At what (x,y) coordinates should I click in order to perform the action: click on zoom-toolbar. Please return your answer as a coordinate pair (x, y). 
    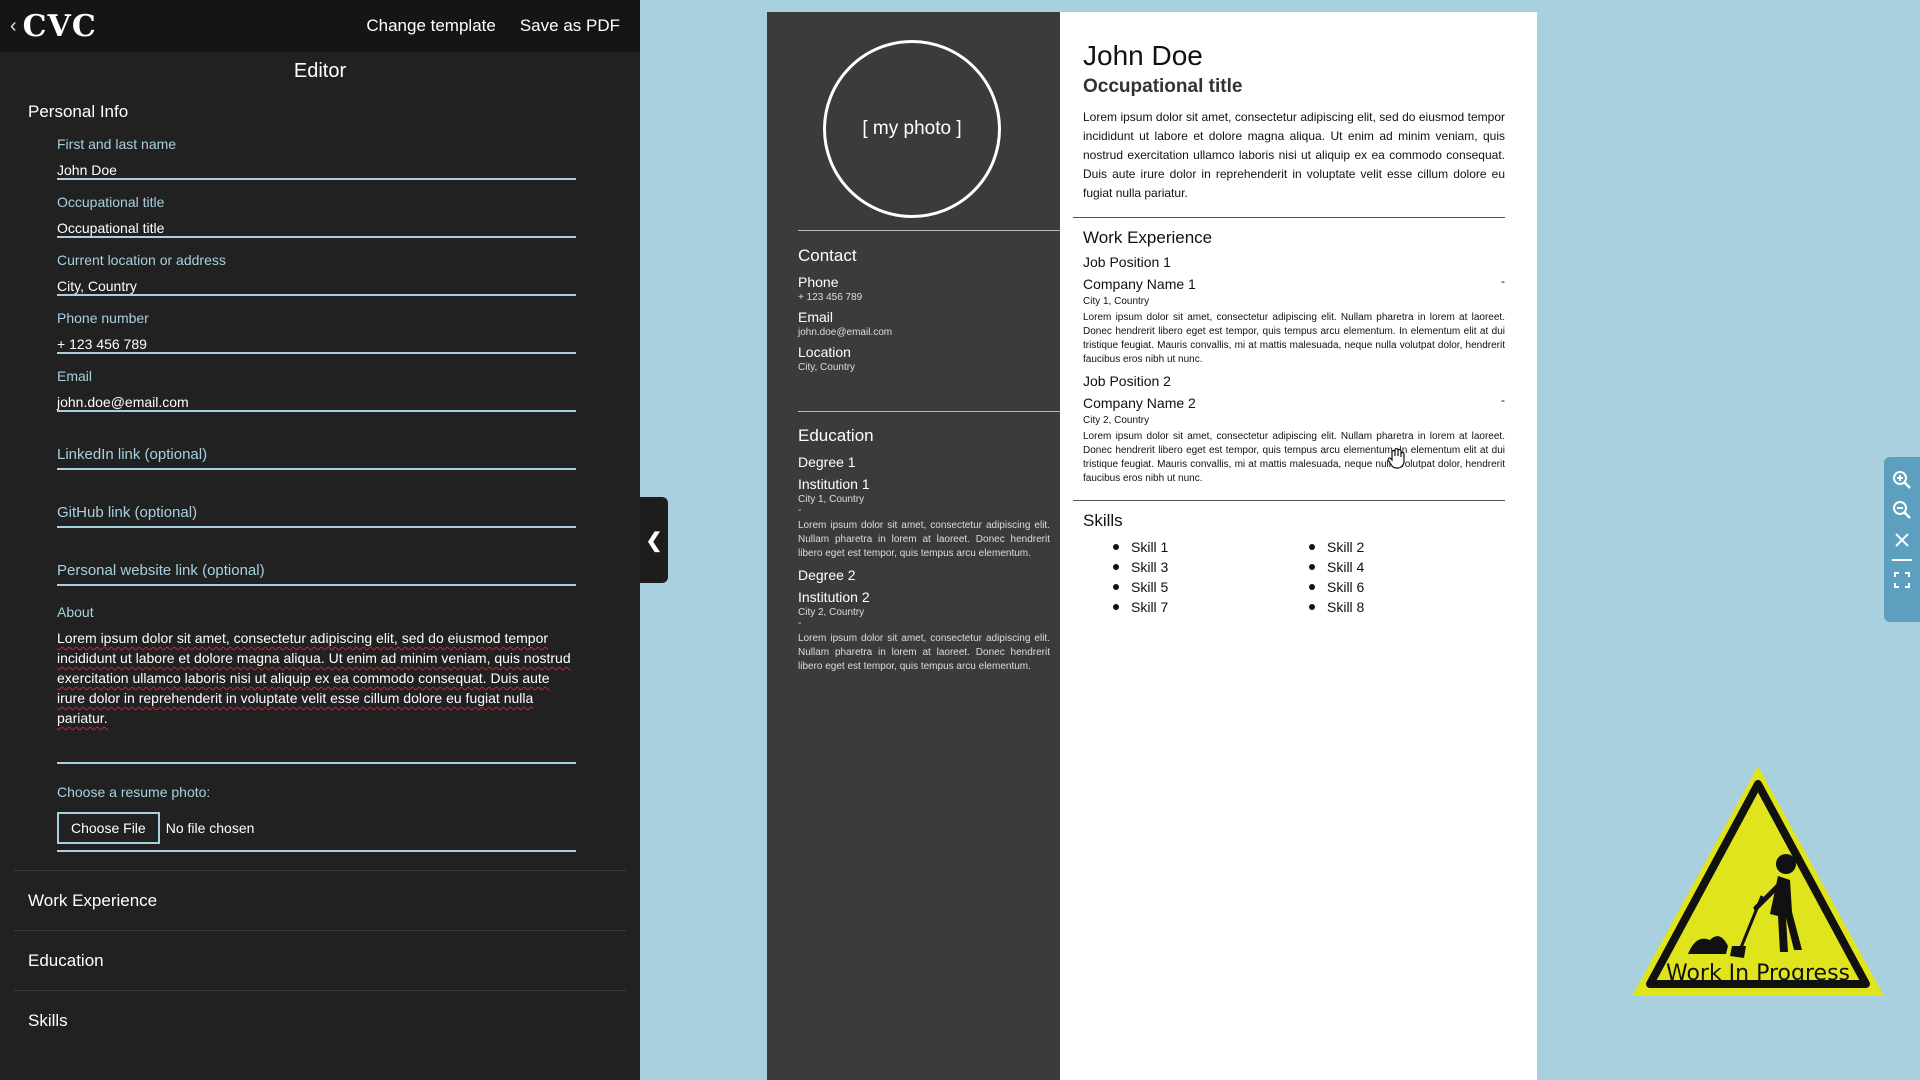
    Looking at the image, I should click on (1902, 539).